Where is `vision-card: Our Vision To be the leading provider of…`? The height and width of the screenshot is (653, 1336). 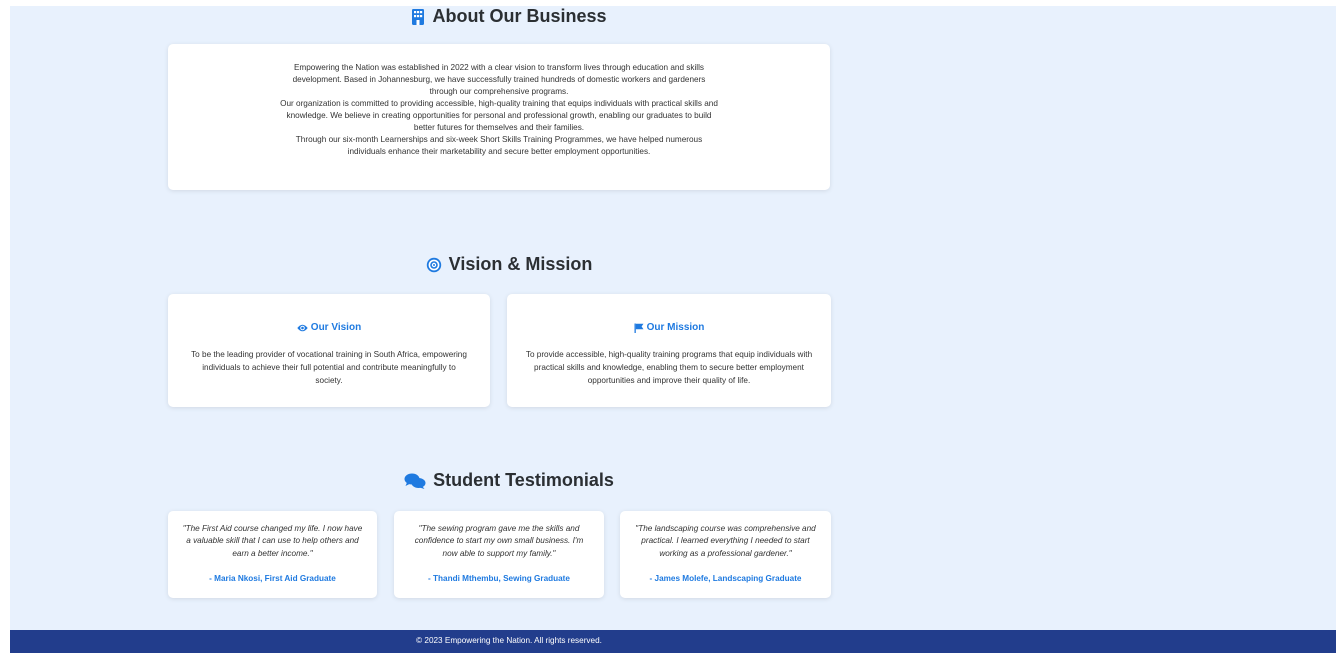
vision-card: Our Vision To be the leading provider of… is located at coordinates (329, 350).